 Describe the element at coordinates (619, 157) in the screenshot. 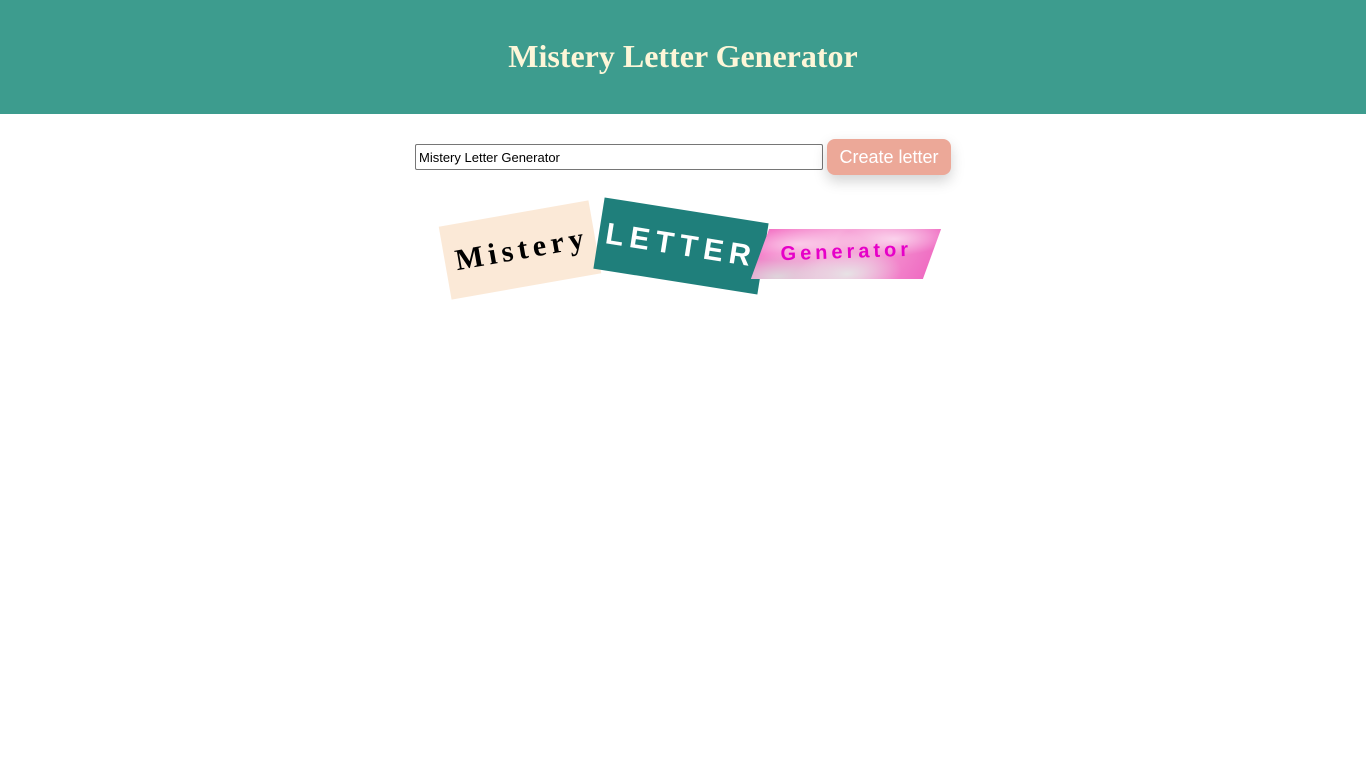

I see `letter-text-input` at that location.